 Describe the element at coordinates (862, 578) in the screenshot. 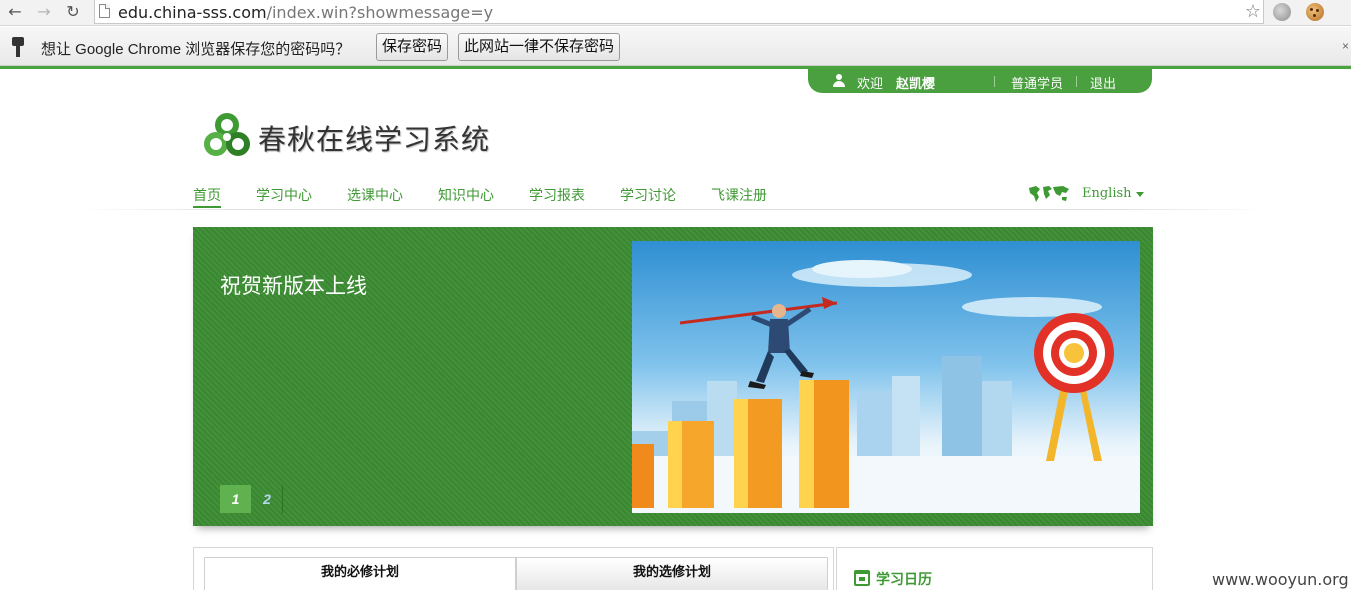

I see `calendar-icon` at that location.